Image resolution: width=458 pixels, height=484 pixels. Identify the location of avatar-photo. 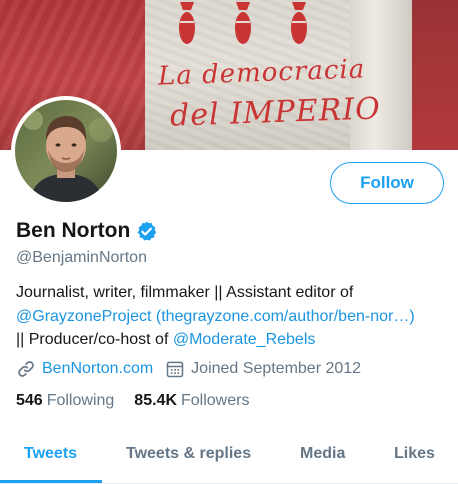
(66, 151).